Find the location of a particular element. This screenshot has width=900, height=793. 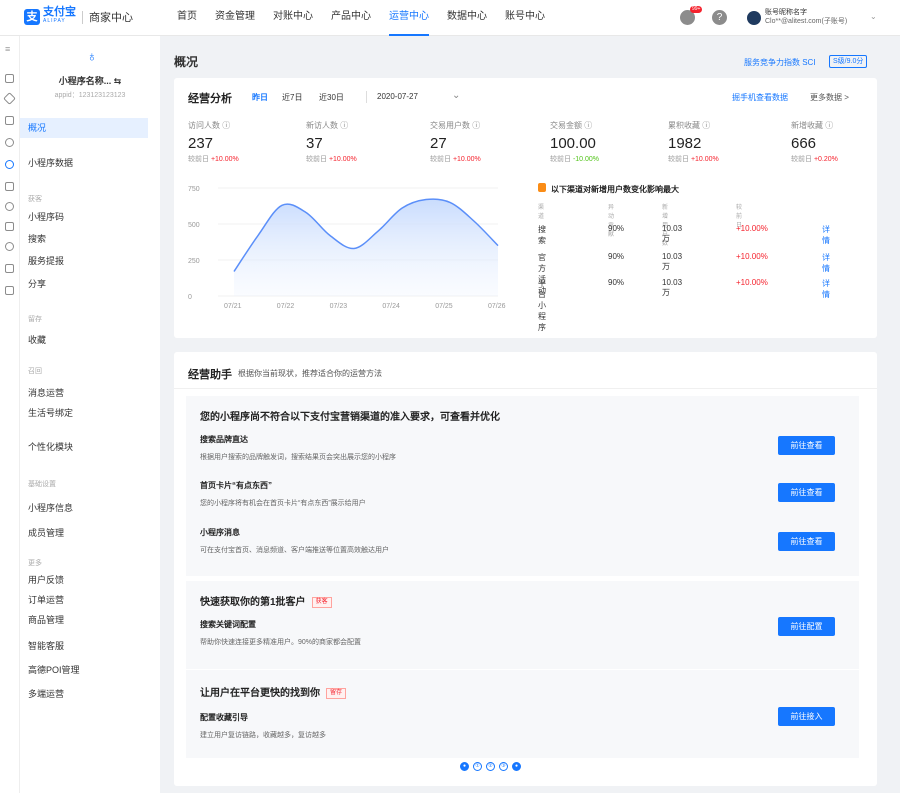

metric-value: 100.00 is located at coordinates (573, 143).